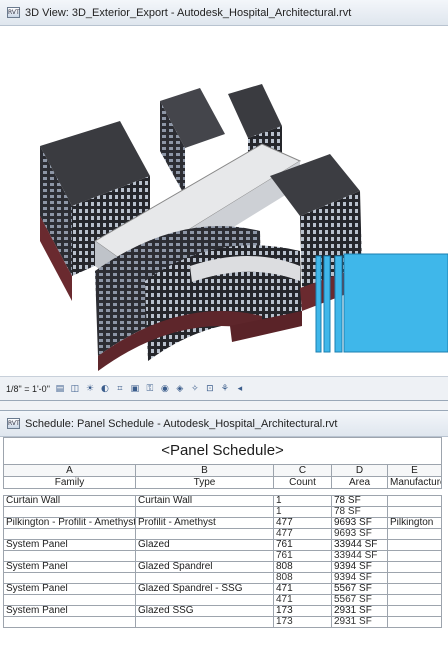  I want to click on column-letter: D, so click(359, 470).